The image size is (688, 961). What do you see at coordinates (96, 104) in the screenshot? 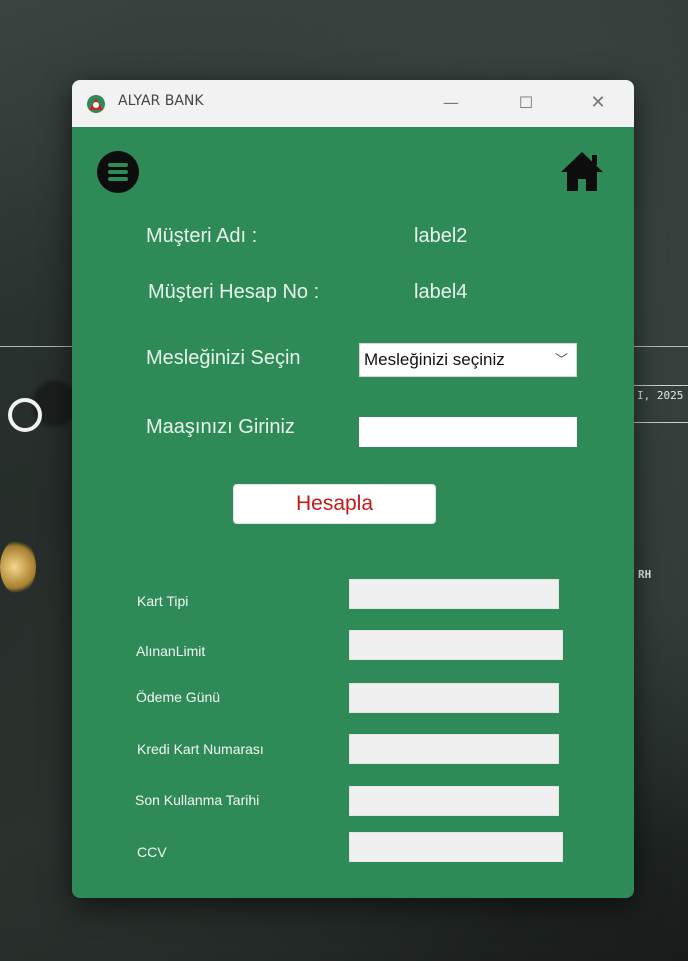
I see `bank-logo-icon` at bounding box center [96, 104].